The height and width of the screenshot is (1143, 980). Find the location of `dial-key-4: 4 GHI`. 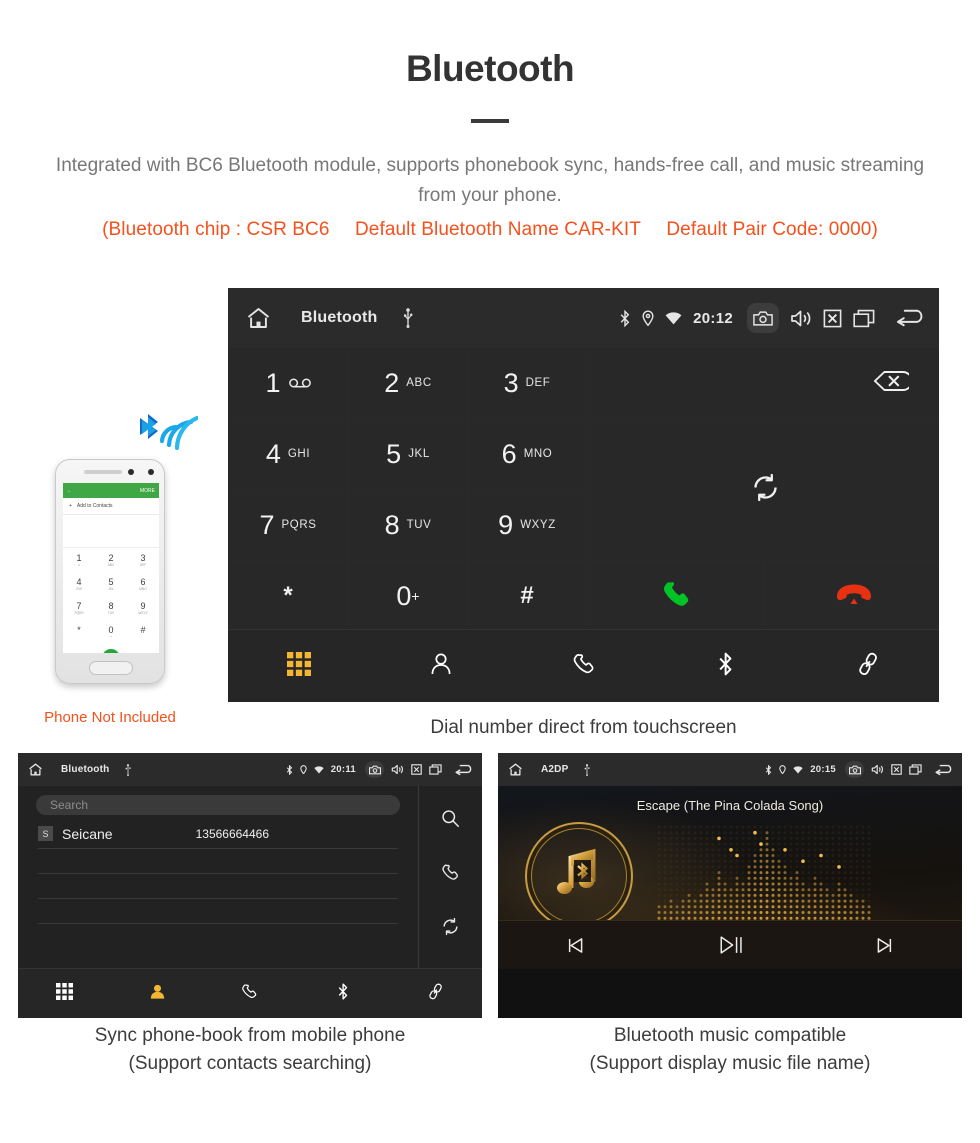

dial-key-4: 4 GHI is located at coordinates (288, 454).